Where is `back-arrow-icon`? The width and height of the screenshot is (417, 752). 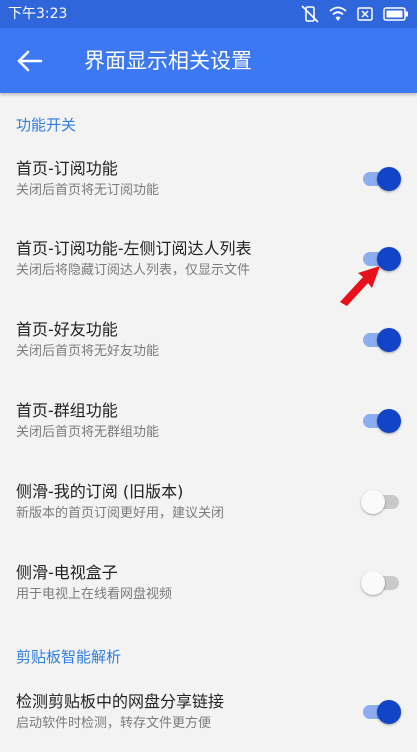 back-arrow-icon is located at coordinates (30, 61).